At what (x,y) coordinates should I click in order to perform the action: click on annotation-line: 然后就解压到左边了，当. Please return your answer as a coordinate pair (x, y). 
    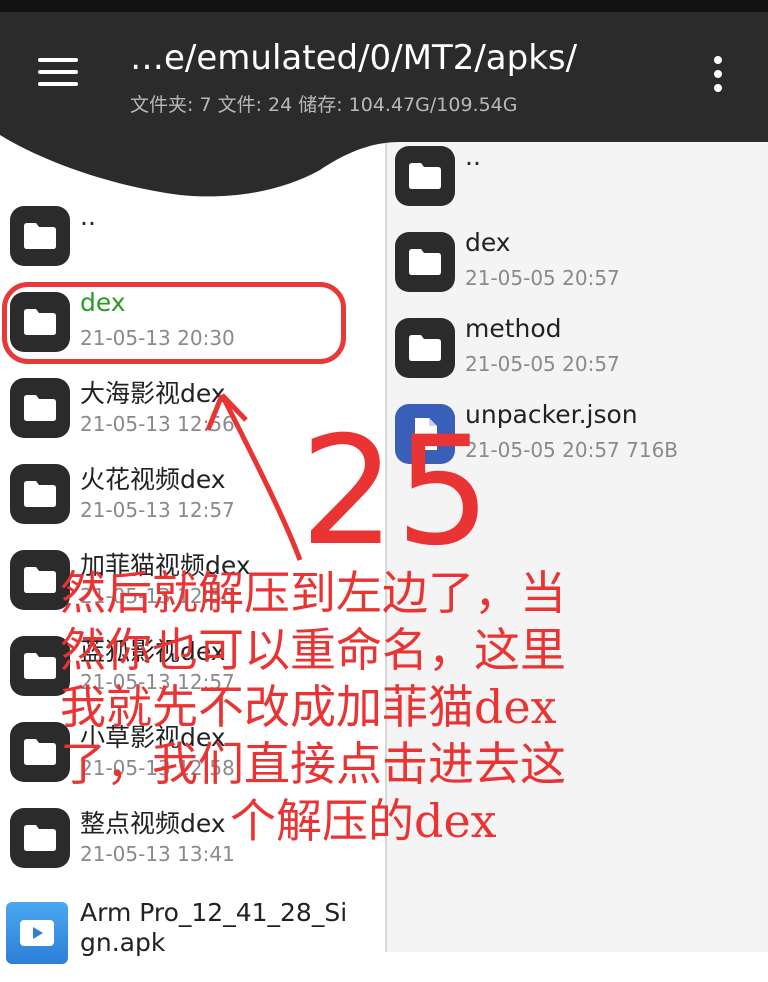
    Looking at the image, I should click on (313, 593).